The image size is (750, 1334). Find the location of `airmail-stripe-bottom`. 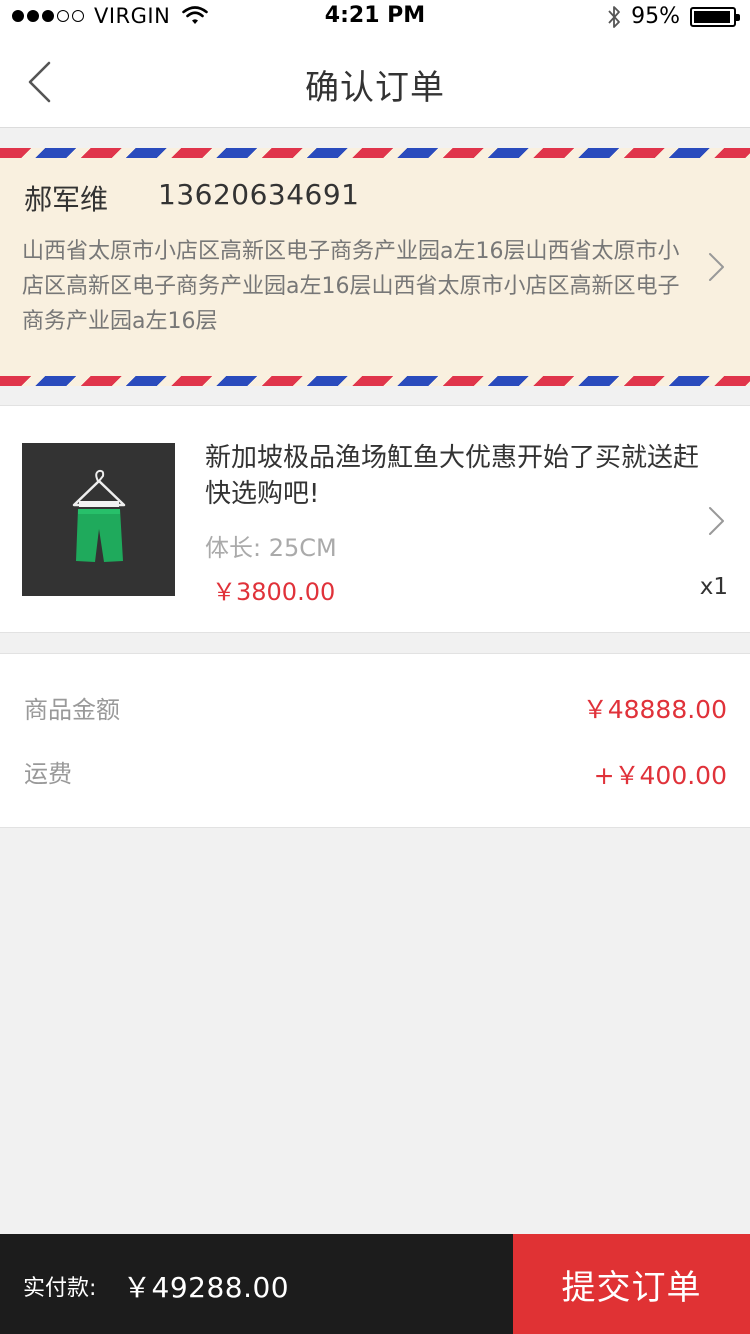

airmail-stripe-bottom is located at coordinates (375, 381).